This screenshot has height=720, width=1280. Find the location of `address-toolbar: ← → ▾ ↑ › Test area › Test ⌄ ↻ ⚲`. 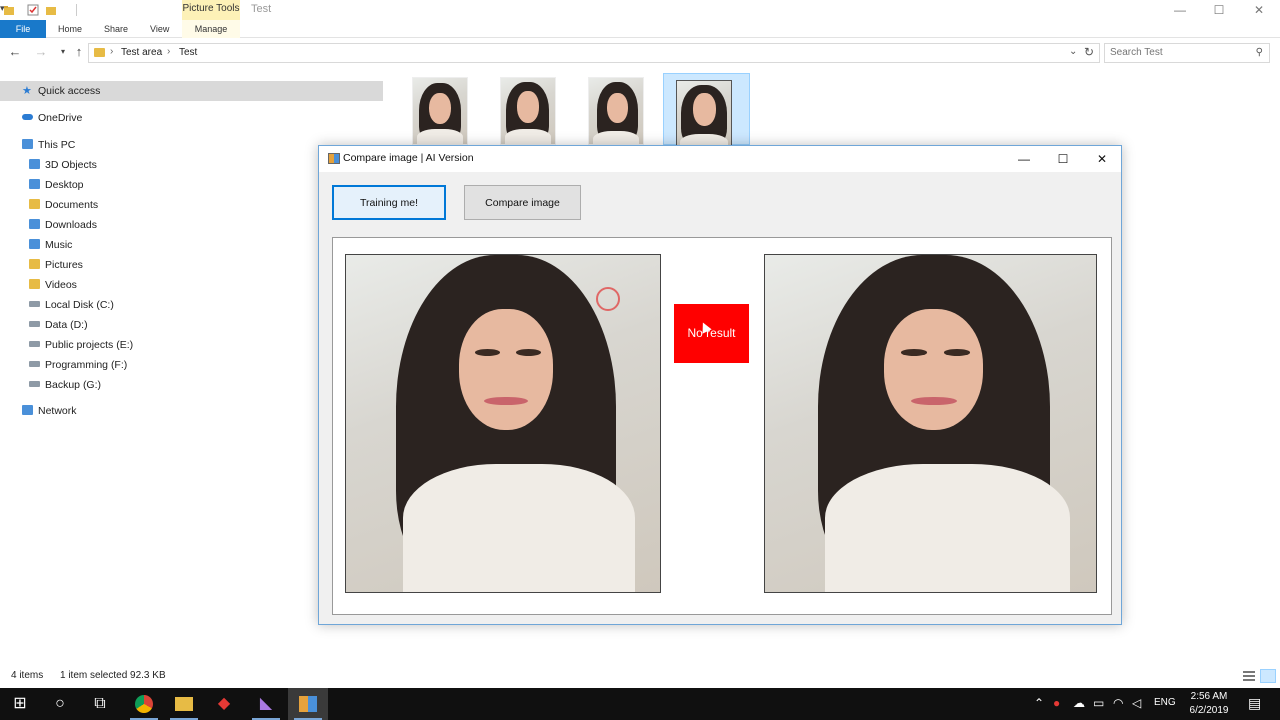

address-toolbar: ← → ▾ ↑ › Test area › Test ⌄ ↻ ⚲ is located at coordinates (640, 53).